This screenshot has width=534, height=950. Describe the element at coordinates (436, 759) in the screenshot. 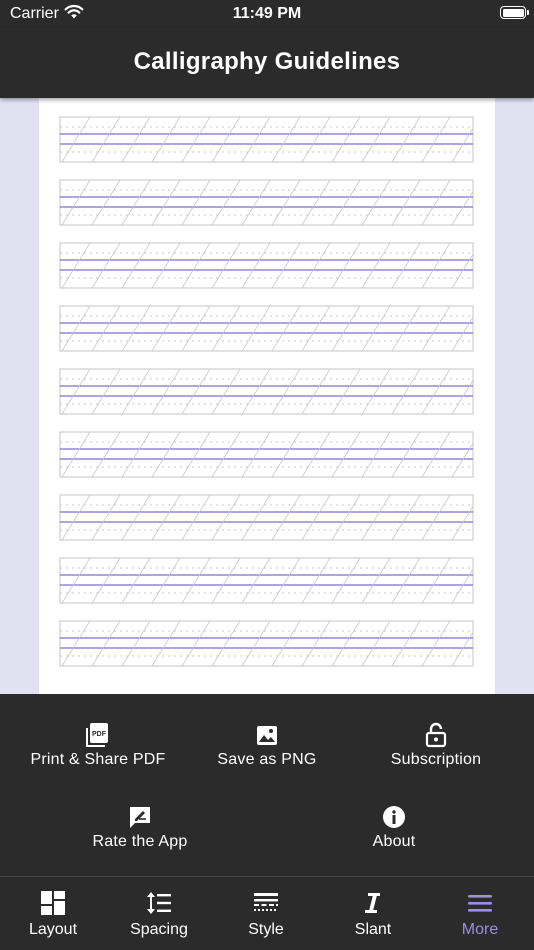

I see `subscription-label: Subscription` at that location.